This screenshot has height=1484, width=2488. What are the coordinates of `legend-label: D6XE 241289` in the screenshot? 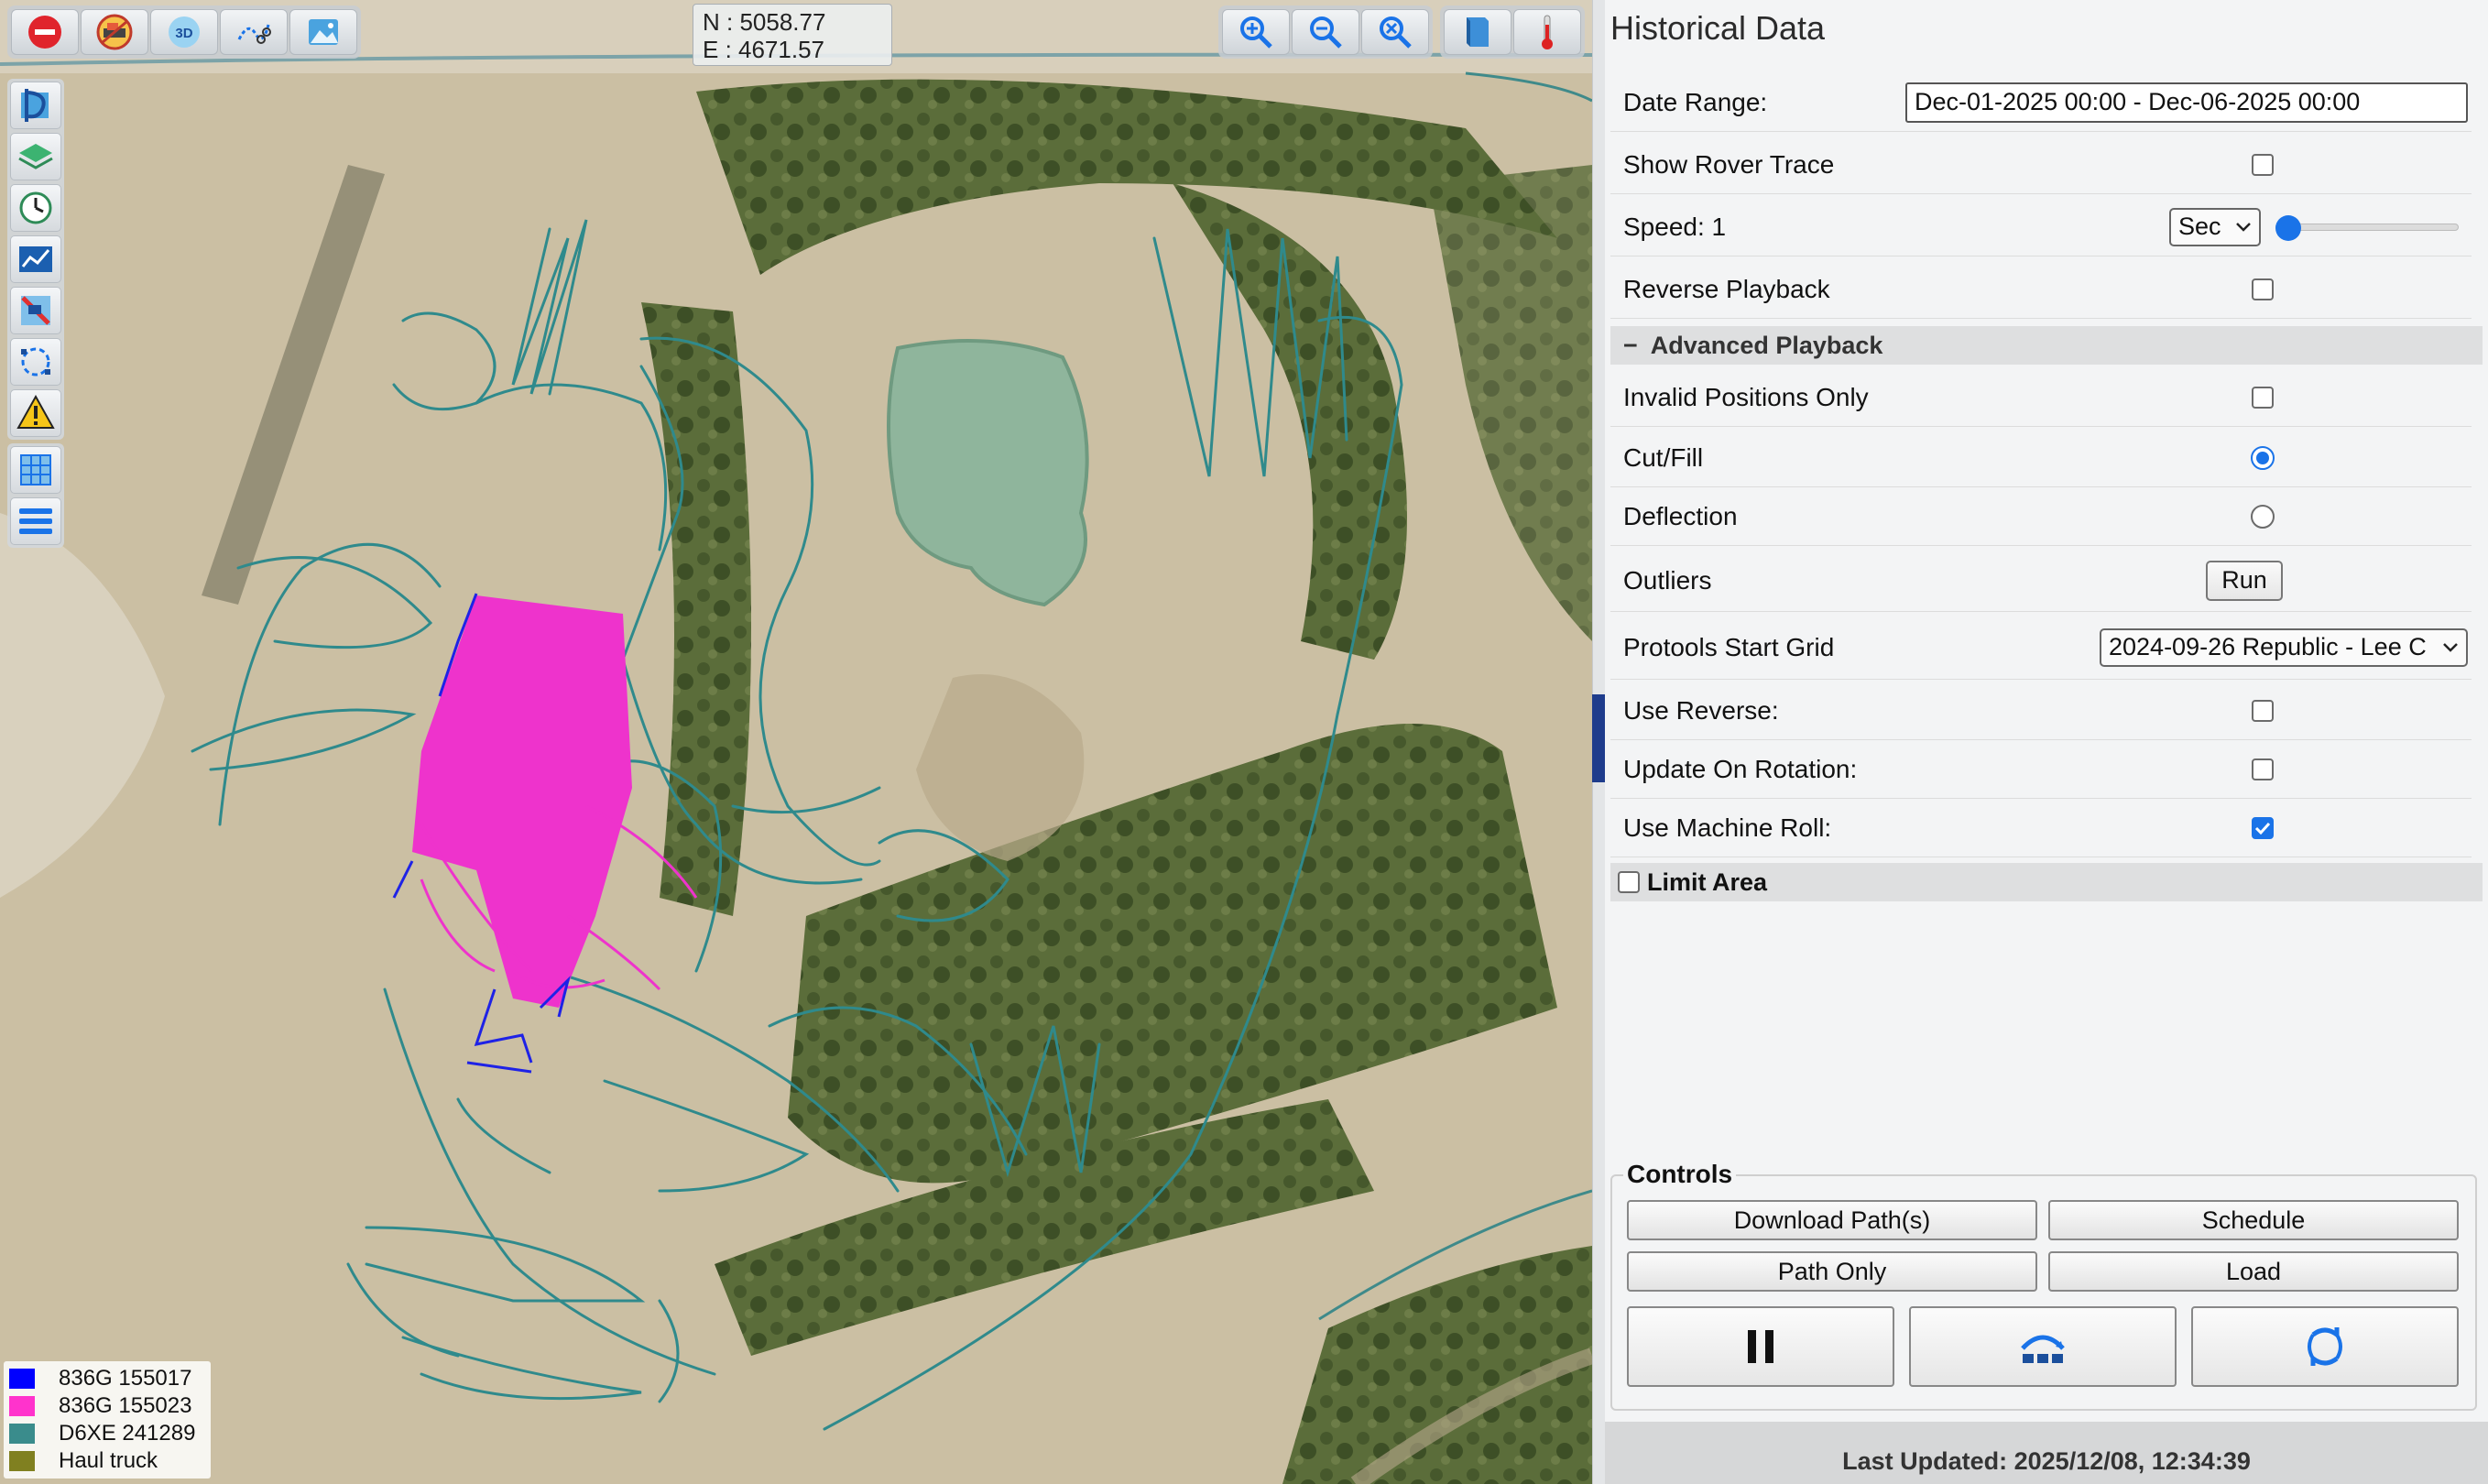 It's located at (127, 1433).